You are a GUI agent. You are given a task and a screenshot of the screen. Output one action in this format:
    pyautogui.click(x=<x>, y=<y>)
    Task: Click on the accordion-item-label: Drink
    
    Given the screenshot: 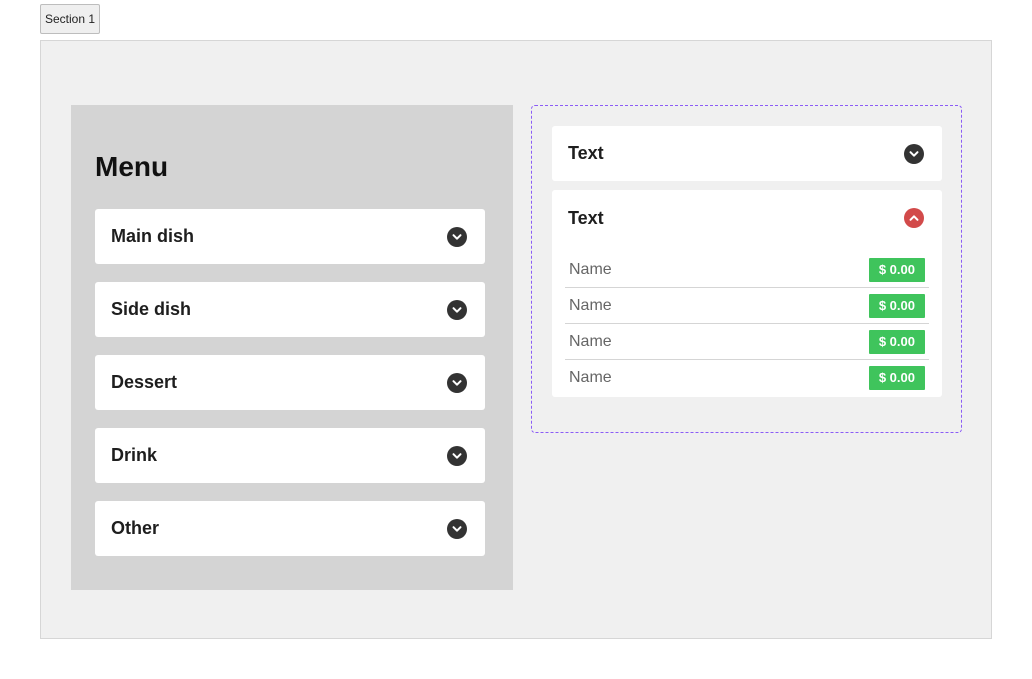 What is the action you would take?
    pyautogui.click(x=134, y=455)
    